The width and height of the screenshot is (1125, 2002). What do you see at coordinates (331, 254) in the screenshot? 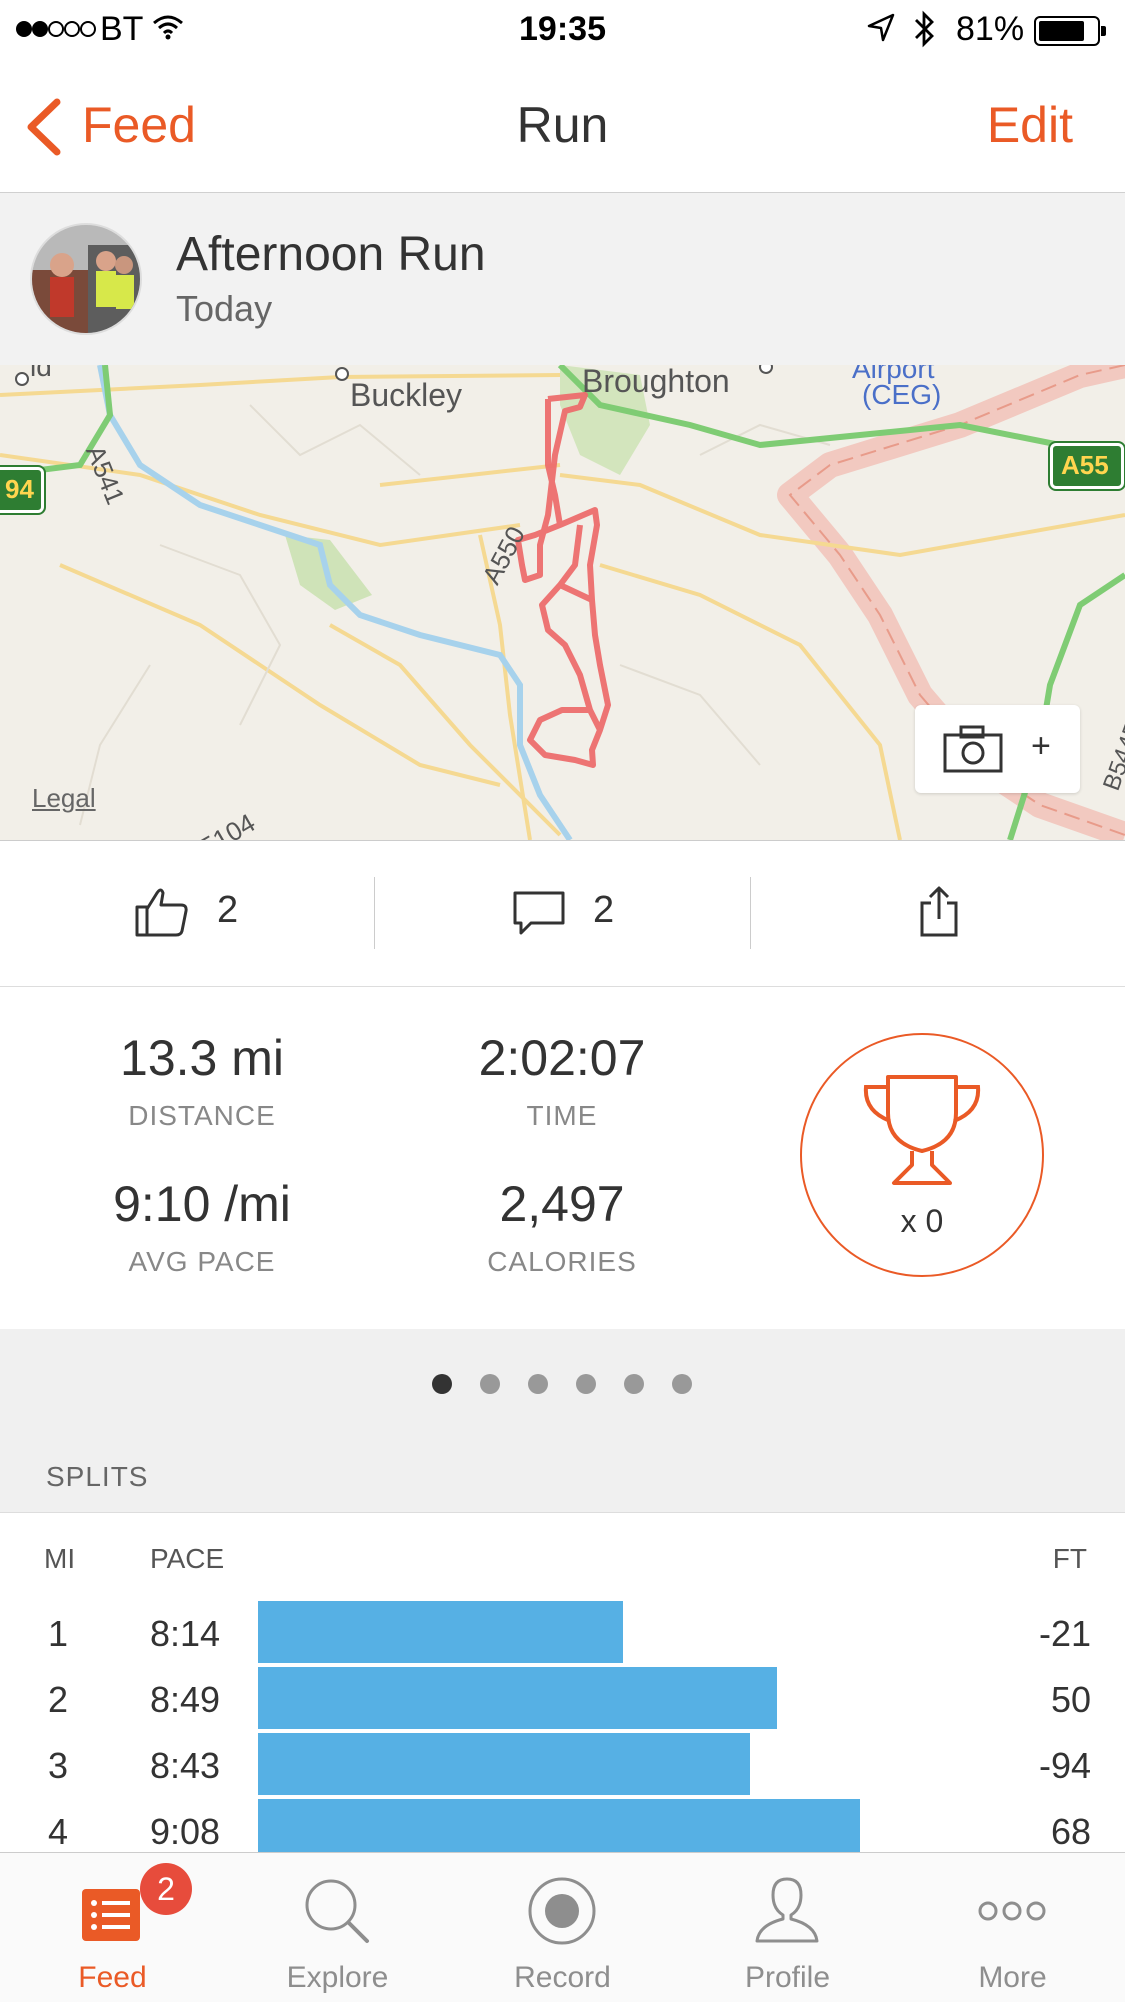
I see `activity-title: Afternoon Run` at bounding box center [331, 254].